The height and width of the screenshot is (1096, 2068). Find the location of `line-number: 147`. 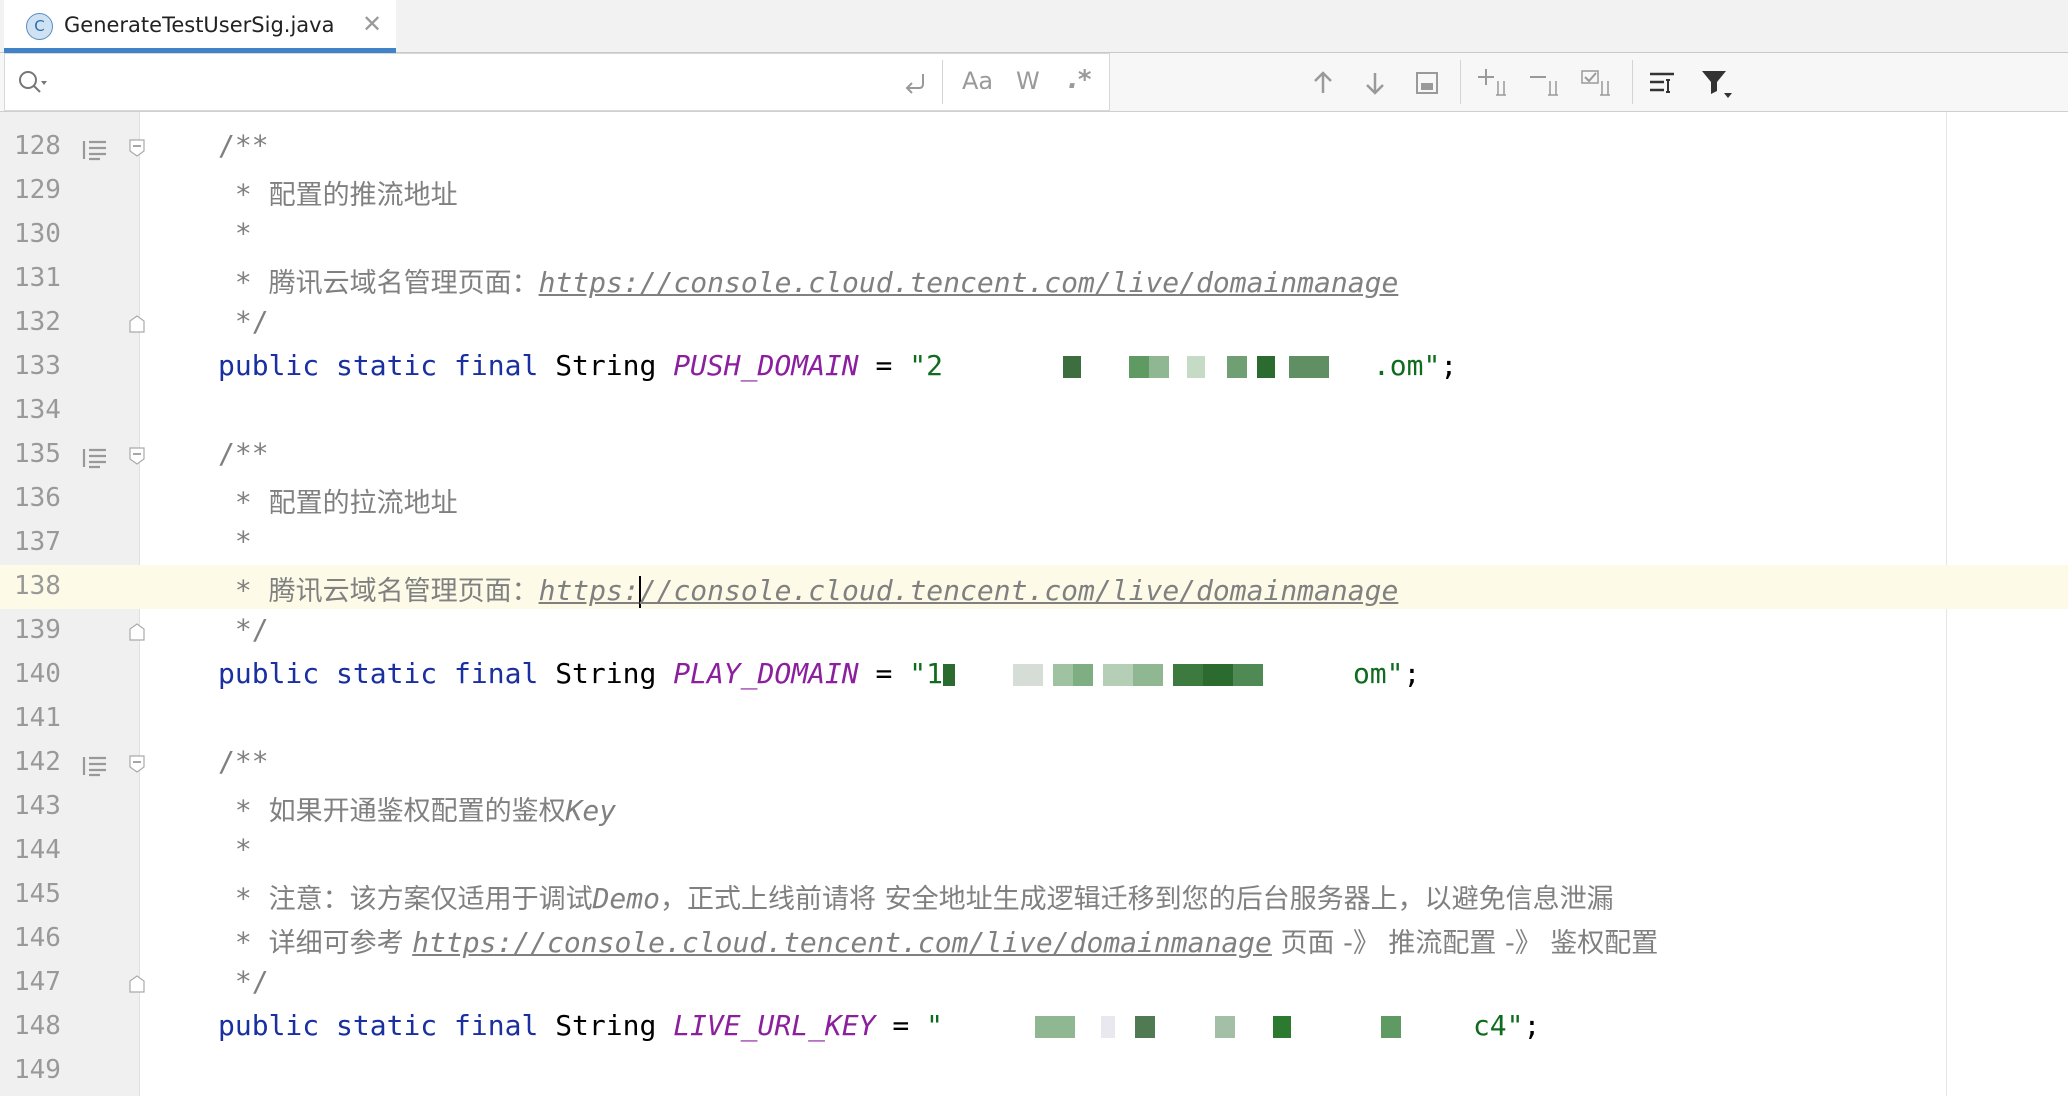

line-number: 147 is located at coordinates (37, 982).